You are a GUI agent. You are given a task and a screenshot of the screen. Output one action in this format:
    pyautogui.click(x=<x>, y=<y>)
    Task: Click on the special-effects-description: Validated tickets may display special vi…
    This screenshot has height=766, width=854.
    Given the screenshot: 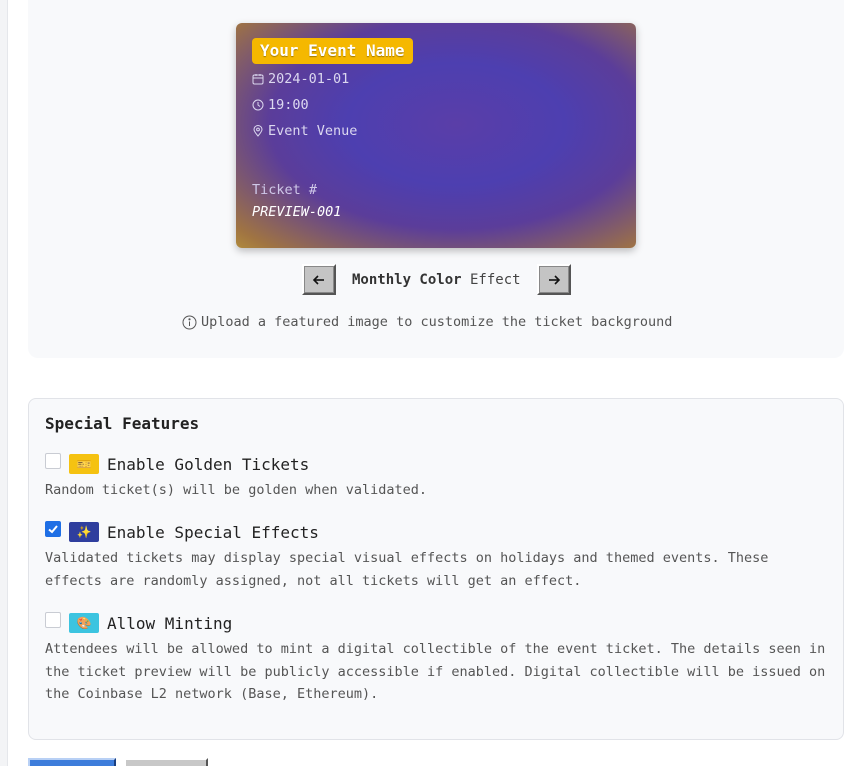 What is the action you would take?
    pyautogui.click(x=407, y=569)
    